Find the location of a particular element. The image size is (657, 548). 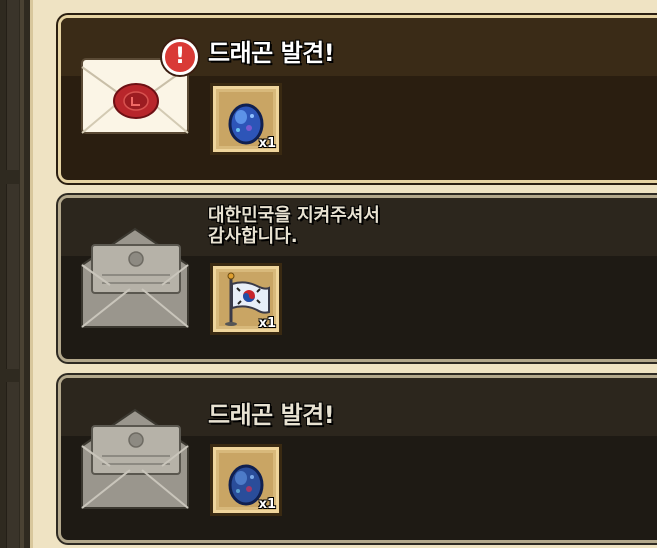

mail-title: 대한민국을 지켜주셔서 감사합니다. is located at coordinates (294, 226).